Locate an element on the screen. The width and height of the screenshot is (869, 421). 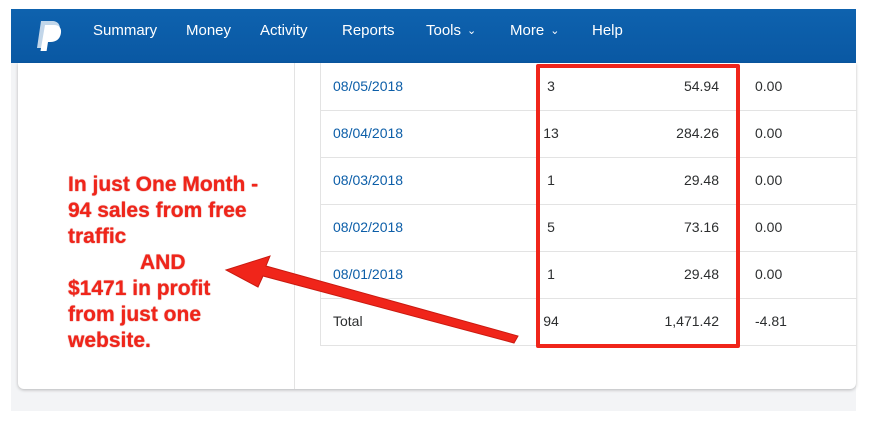
annotation-line: website. is located at coordinates (109, 340).